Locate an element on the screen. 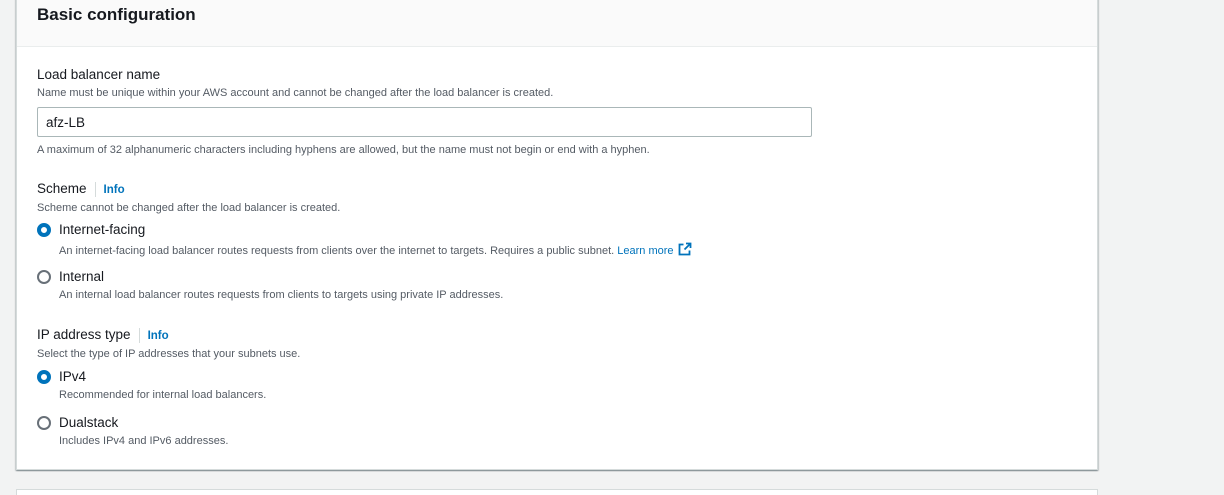 The width and height of the screenshot is (1224, 495). next-section-panel is located at coordinates (557, 492).